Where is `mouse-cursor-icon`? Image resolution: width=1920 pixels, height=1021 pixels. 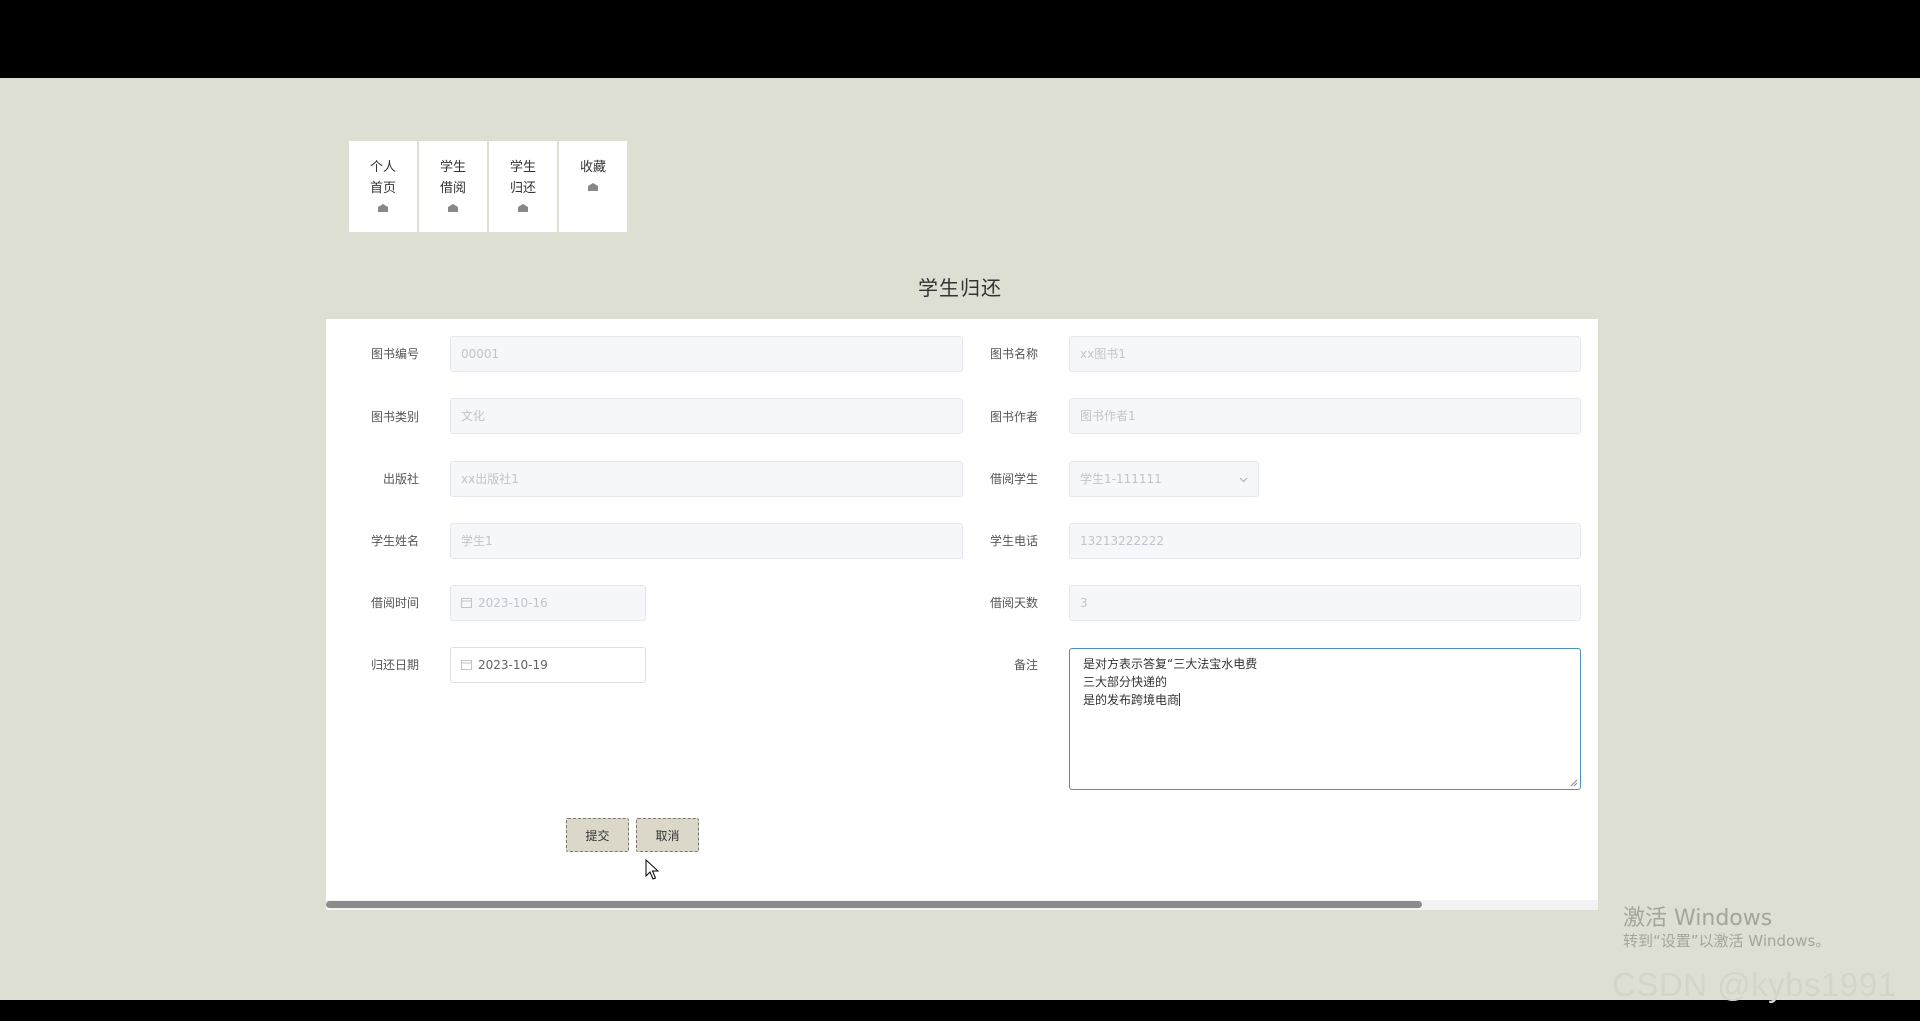 mouse-cursor-icon is located at coordinates (652, 869).